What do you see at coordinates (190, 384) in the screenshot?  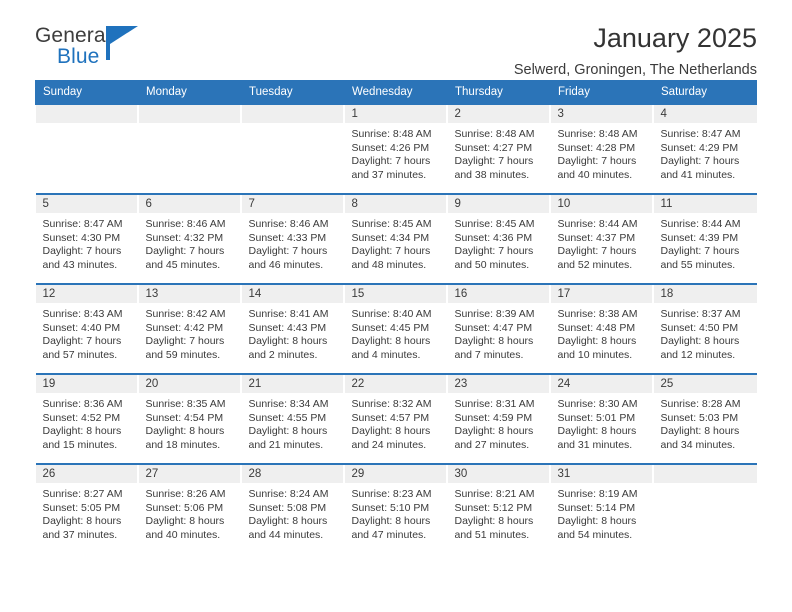 I see `day-number: 20` at bounding box center [190, 384].